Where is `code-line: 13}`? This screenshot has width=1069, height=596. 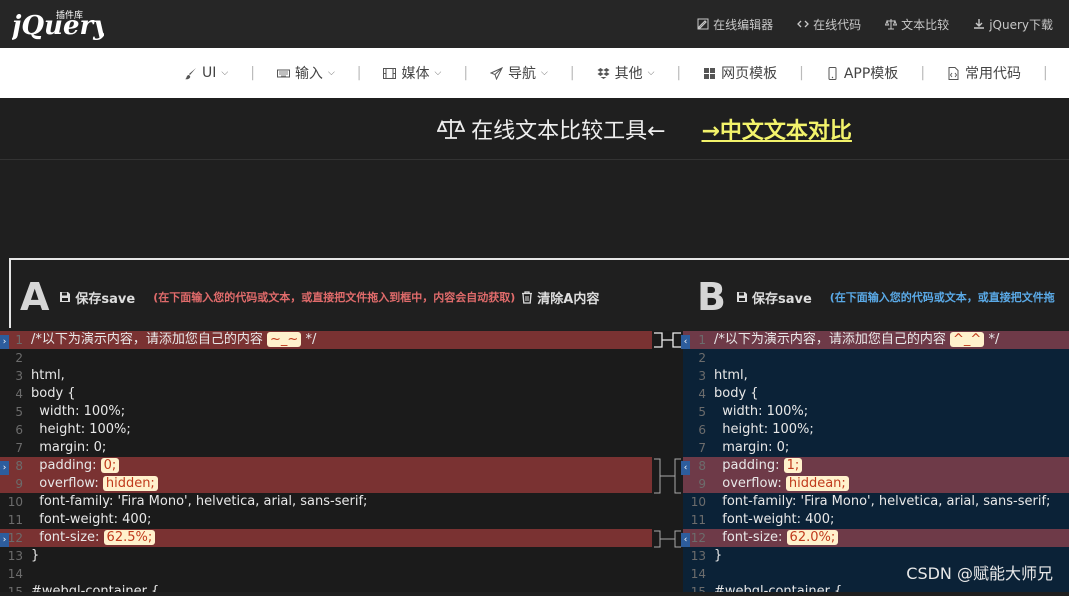 code-line: 13} is located at coordinates (326, 556).